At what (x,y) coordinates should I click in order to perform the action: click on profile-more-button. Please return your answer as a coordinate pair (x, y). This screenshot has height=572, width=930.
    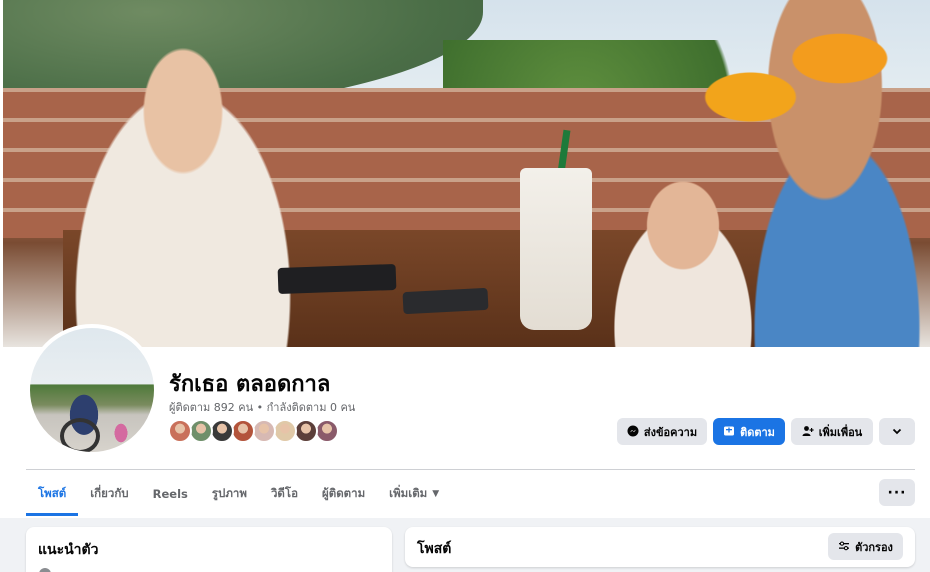
    Looking at the image, I should click on (897, 431).